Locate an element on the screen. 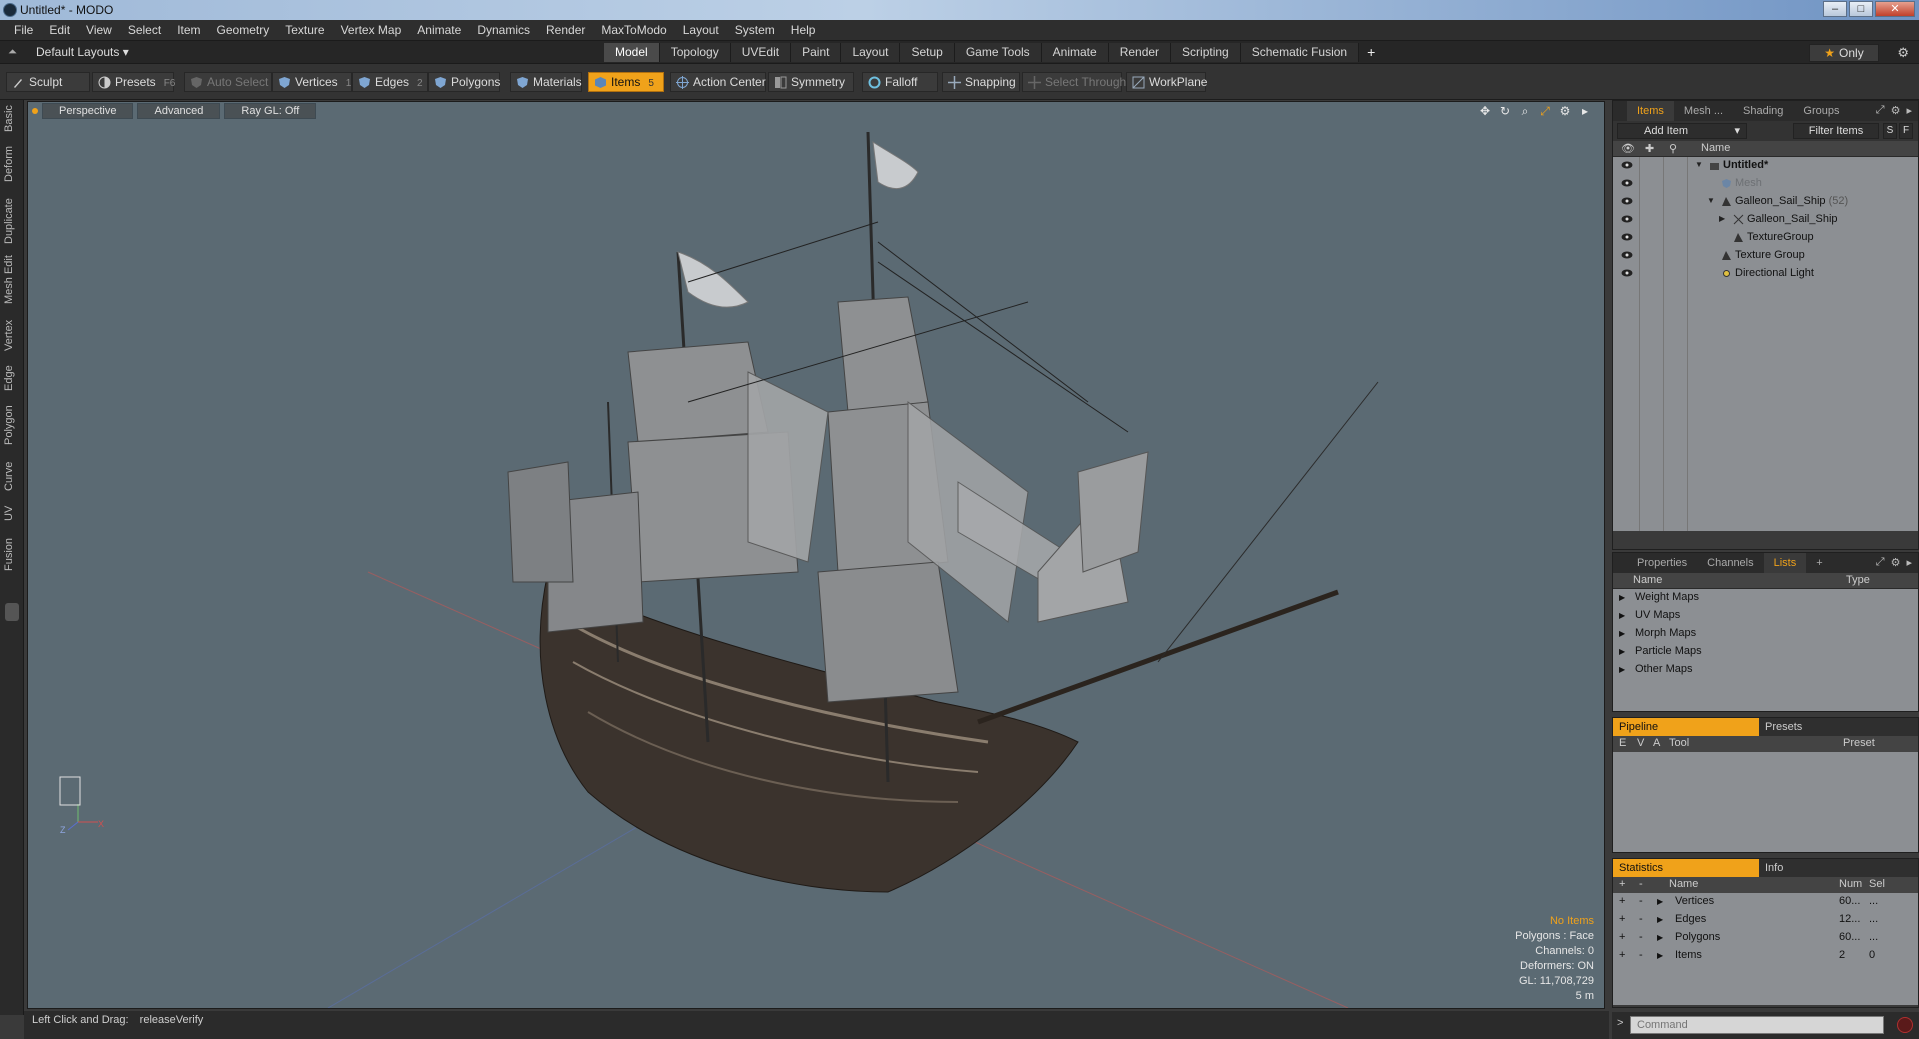 The height and width of the screenshot is (1039, 1919). list-item: ▶ Particle Maps is located at coordinates (1765, 652).